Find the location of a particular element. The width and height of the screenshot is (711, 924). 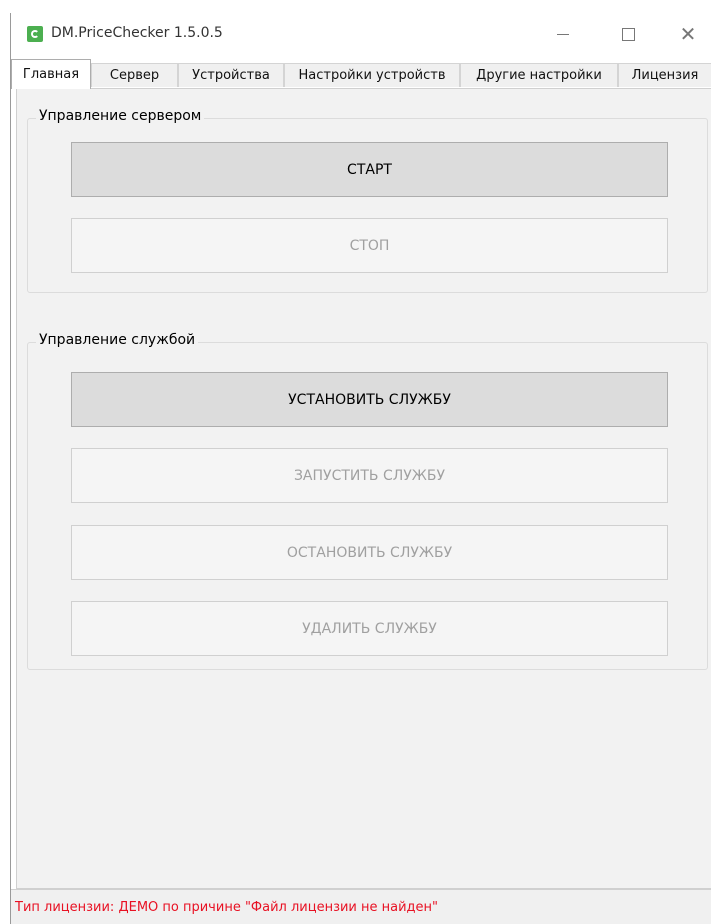

maximize-button is located at coordinates (628, 34).